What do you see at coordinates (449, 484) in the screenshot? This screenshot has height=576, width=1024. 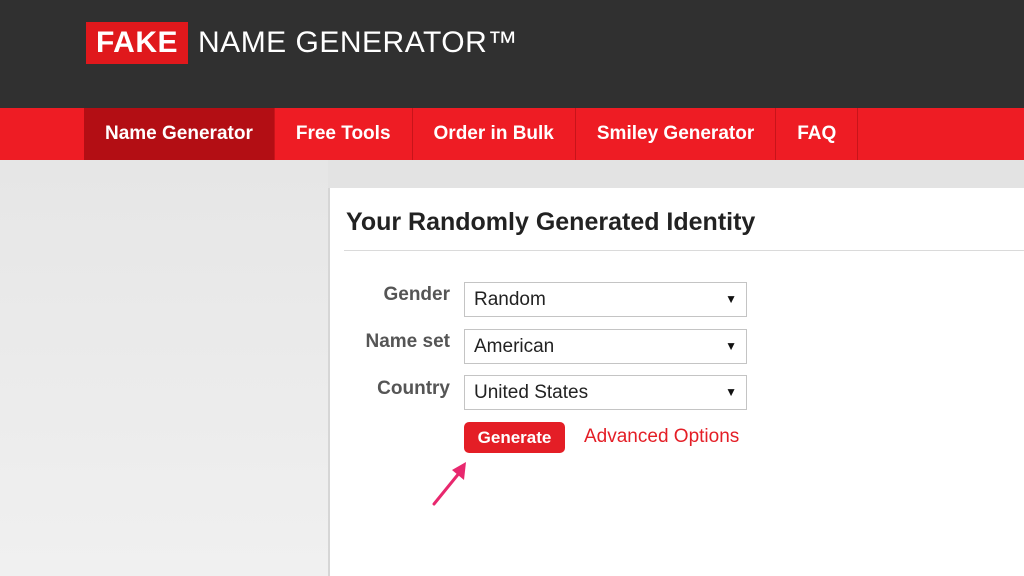 I see `pointer-arrow-icon` at bounding box center [449, 484].